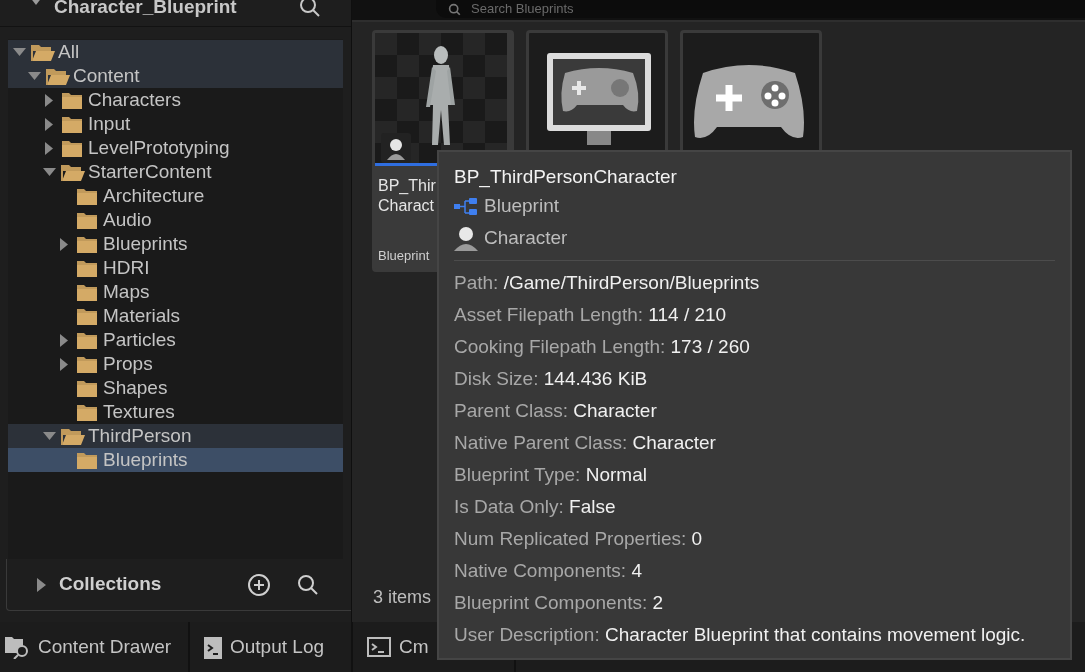 The height and width of the screenshot is (672, 1085). Describe the element at coordinates (135, 388) in the screenshot. I see `folder-label: Shapes` at that location.